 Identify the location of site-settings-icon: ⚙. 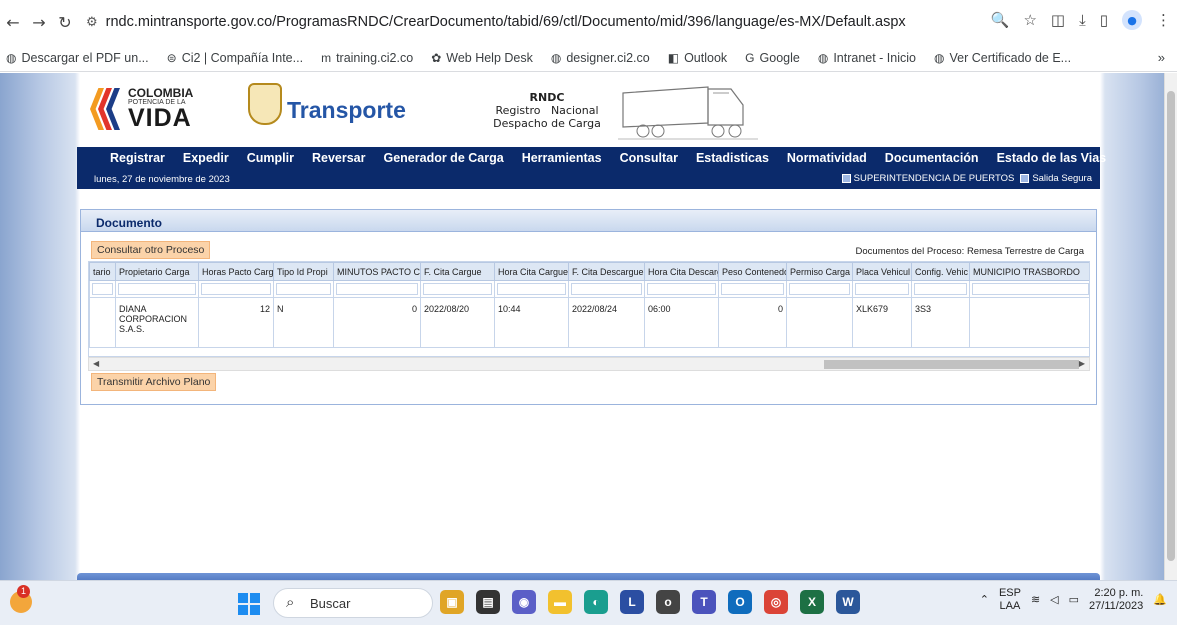
(92, 22).